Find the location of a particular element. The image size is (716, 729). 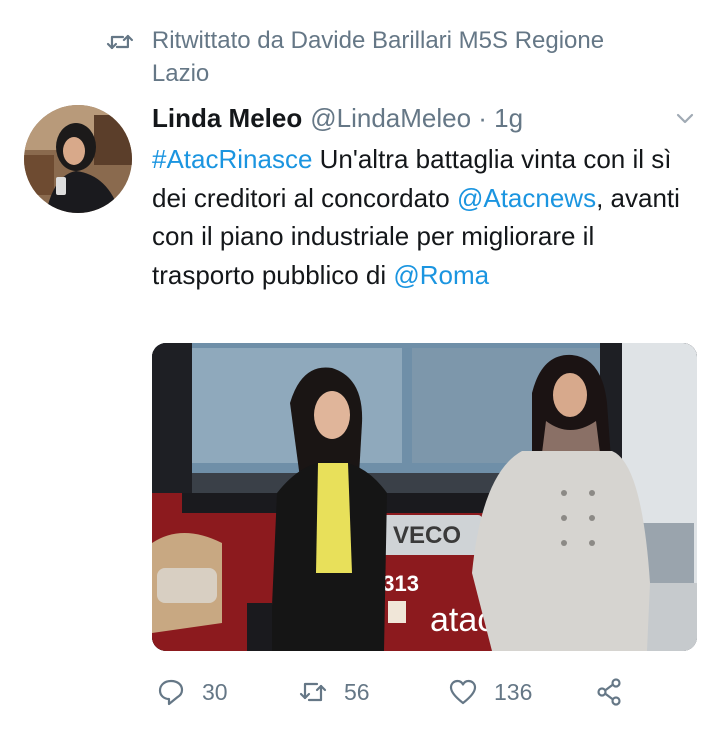

avatar is located at coordinates (78, 159).